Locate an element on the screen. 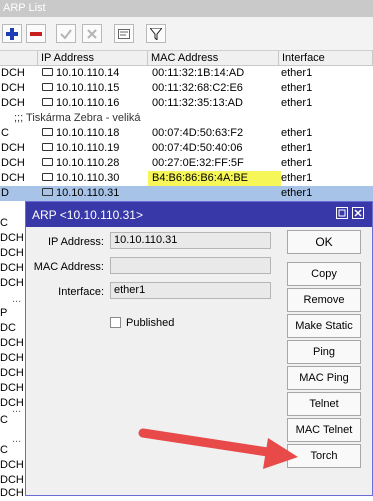 The width and height of the screenshot is (373, 501). annotation-arrow is located at coordinates (218, 448).